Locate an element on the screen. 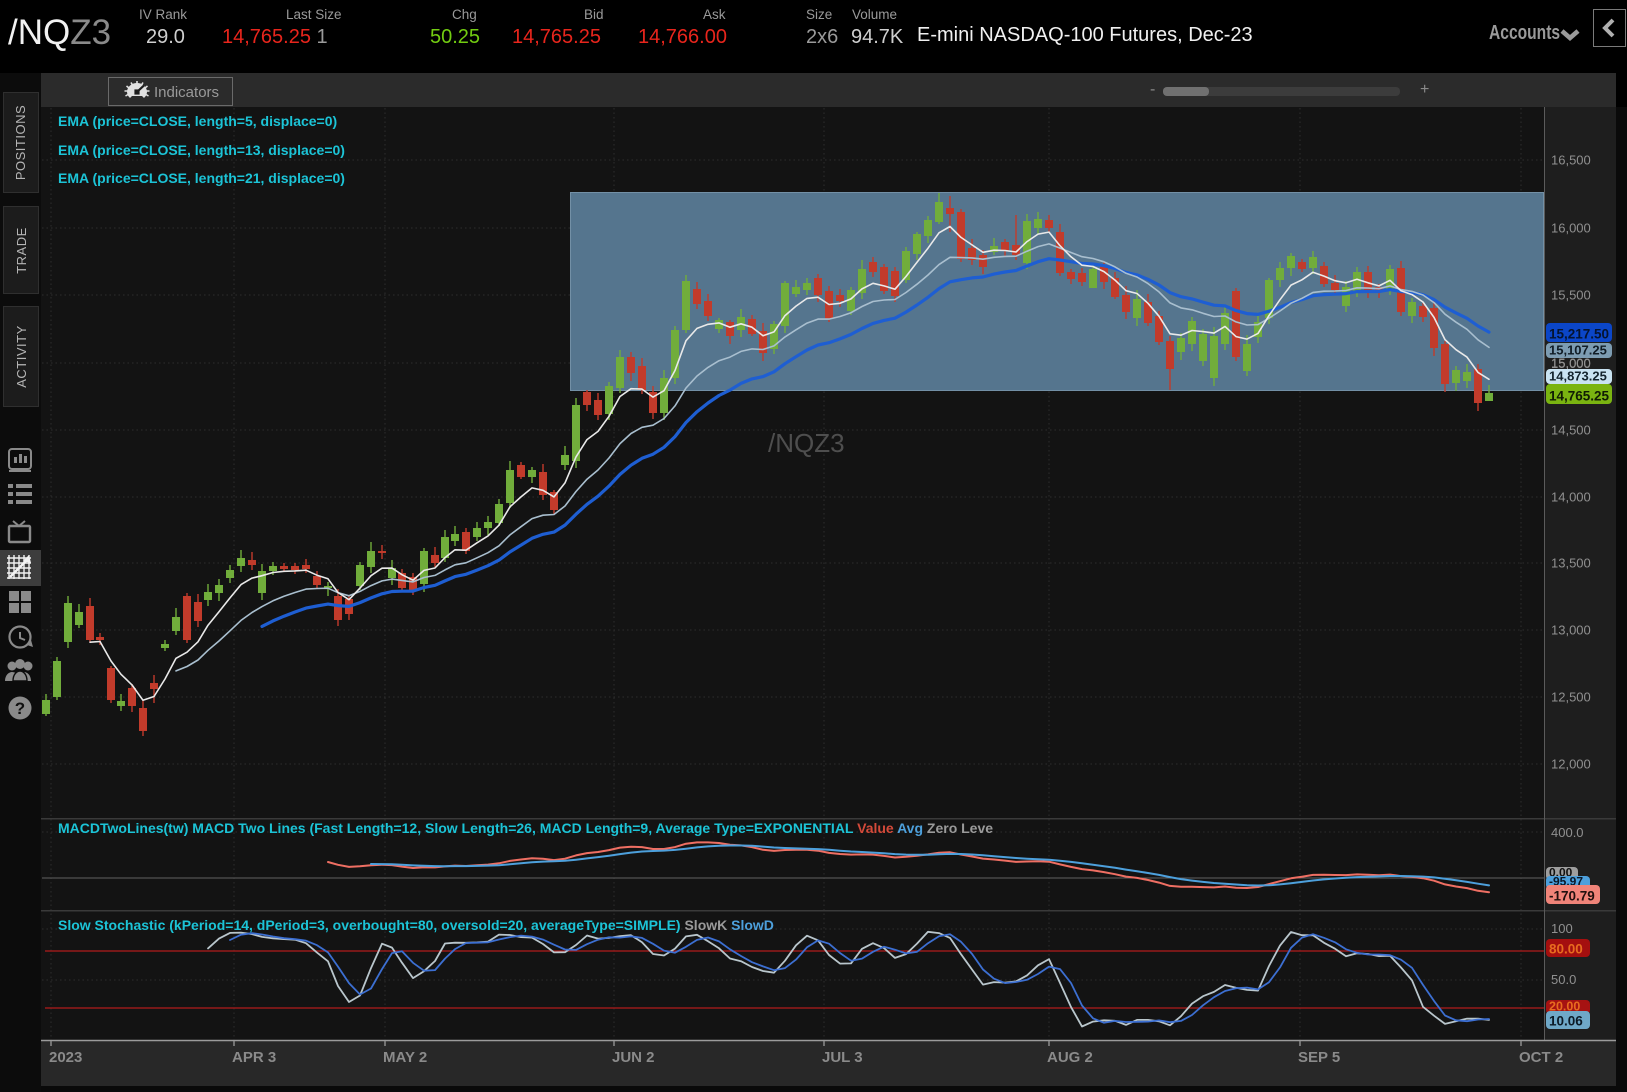 Image resolution: width=1627 pixels, height=1092 pixels. svg-text: 15,107.25 is located at coordinates (1578, 350).